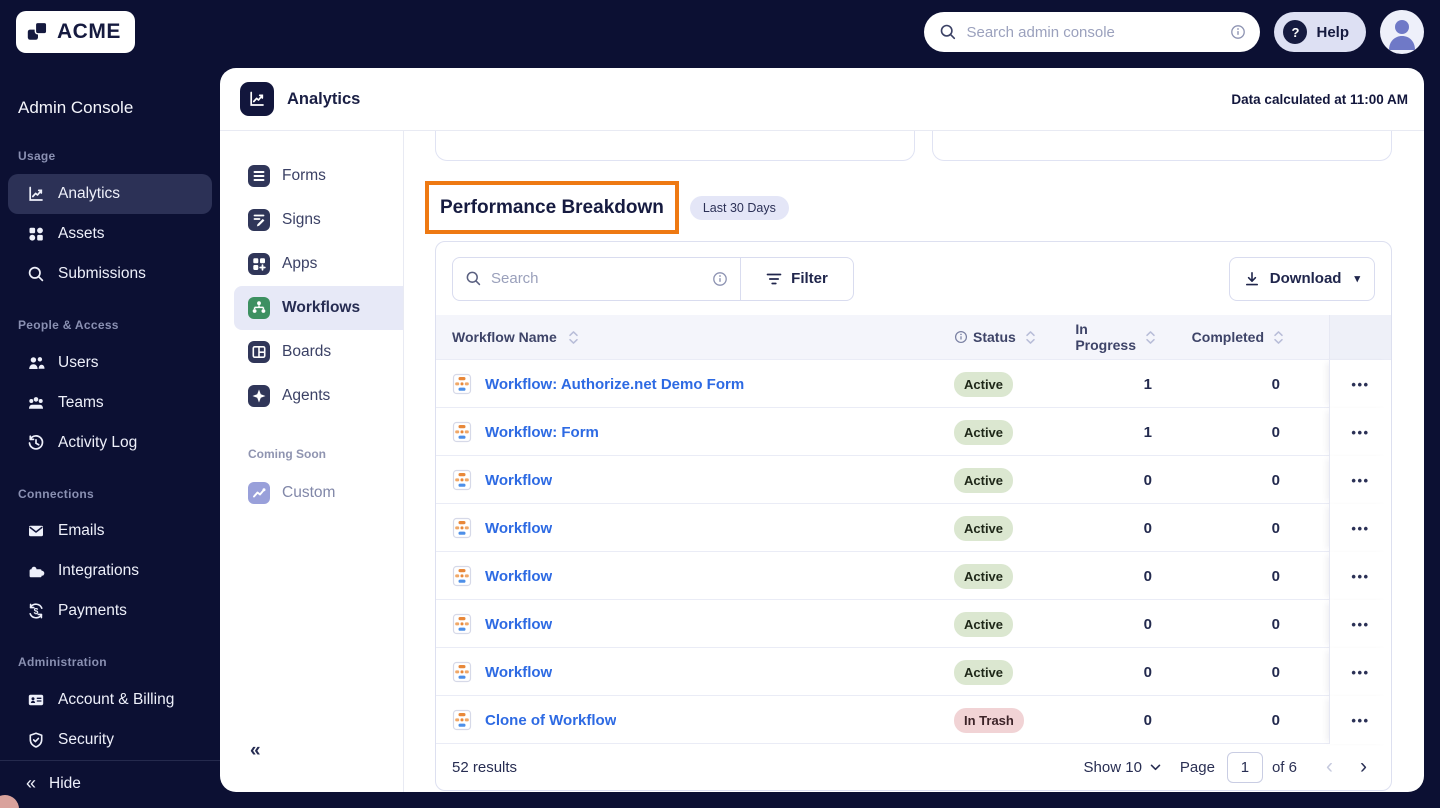 This screenshot has width=1440, height=808. What do you see at coordinates (542, 432) in the screenshot?
I see `workflow-link: Workflow: Form` at bounding box center [542, 432].